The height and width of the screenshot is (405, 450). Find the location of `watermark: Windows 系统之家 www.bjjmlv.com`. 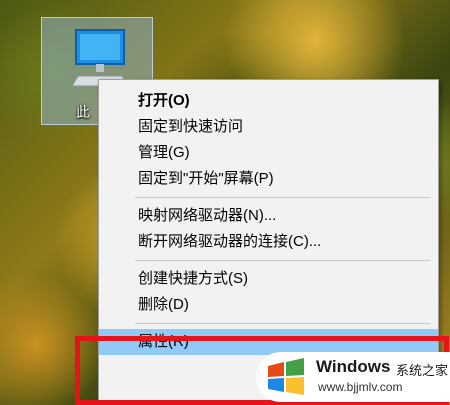

watermark: Windows 系统之家 www.bjjmlv.com is located at coordinates (353, 377).